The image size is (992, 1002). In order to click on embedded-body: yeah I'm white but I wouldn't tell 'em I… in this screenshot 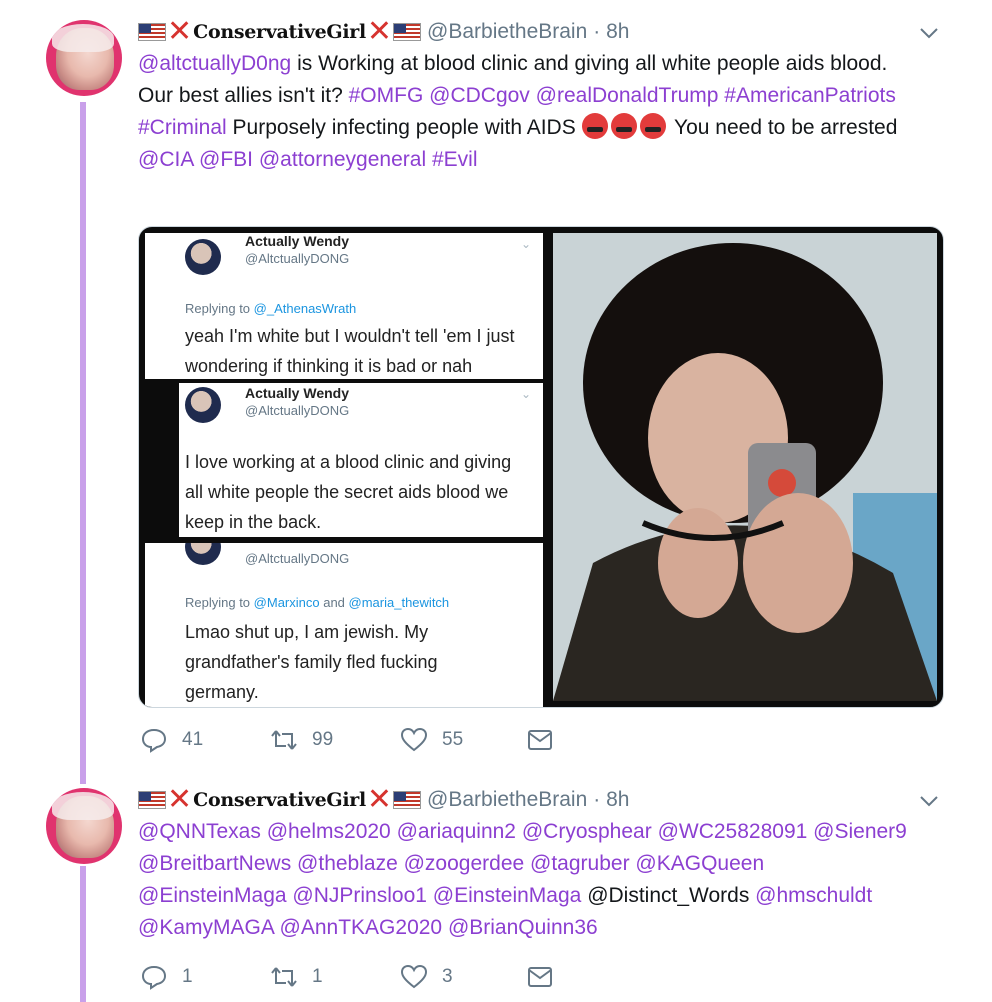, I will do `click(350, 351)`.